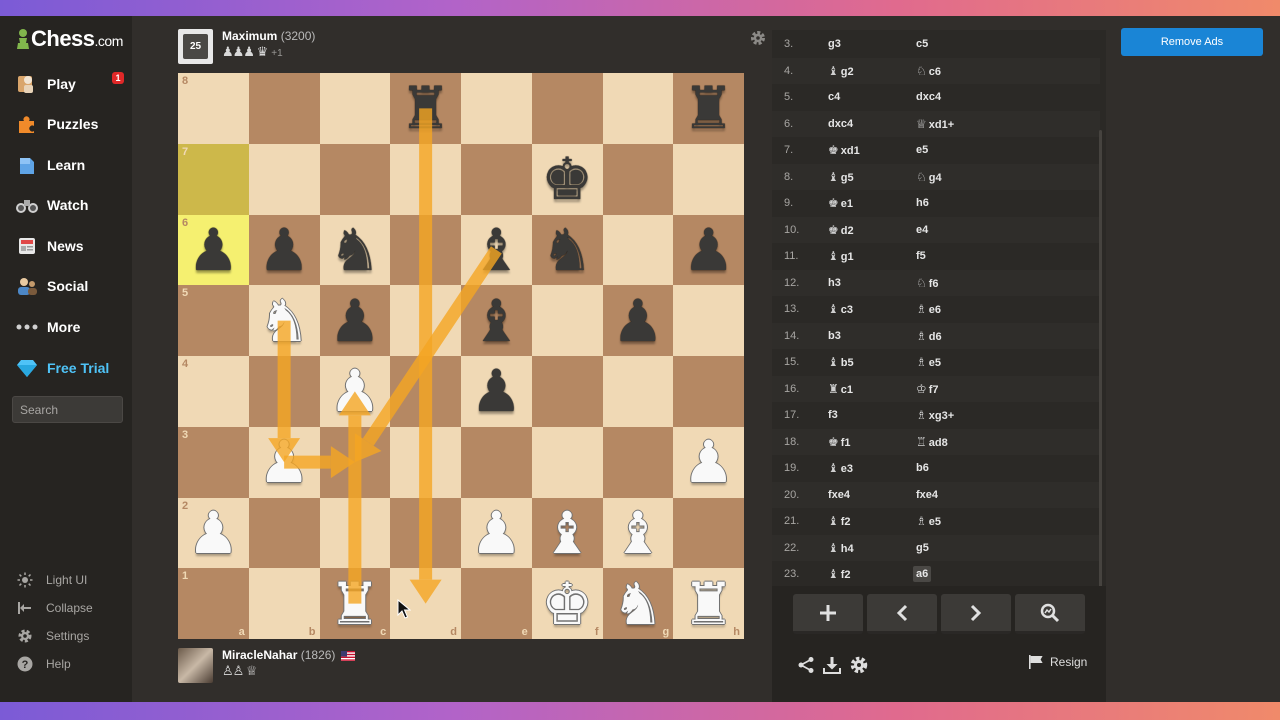  Describe the element at coordinates (54, 608) in the screenshot. I see `collapse-button: Collapse` at that location.